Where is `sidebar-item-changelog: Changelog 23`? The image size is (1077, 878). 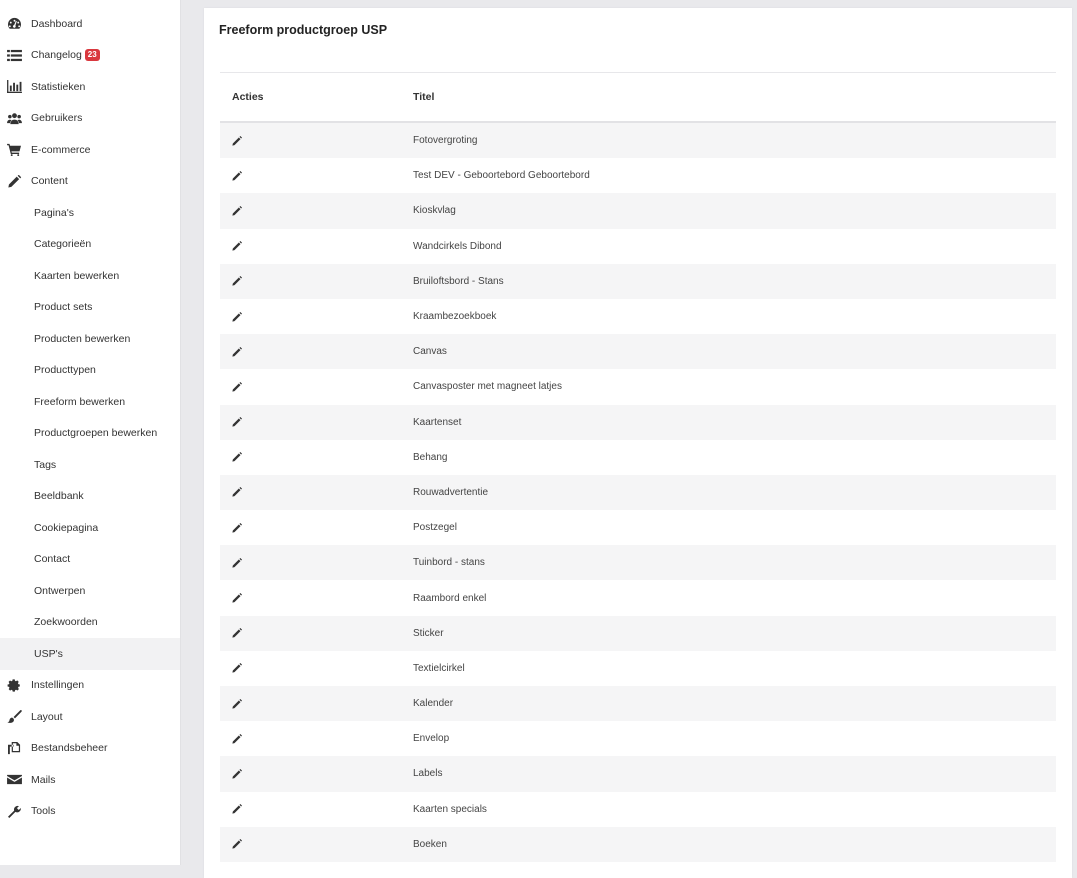
sidebar-item-changelog: Changelog 23 is located at coordinates (90, 56).